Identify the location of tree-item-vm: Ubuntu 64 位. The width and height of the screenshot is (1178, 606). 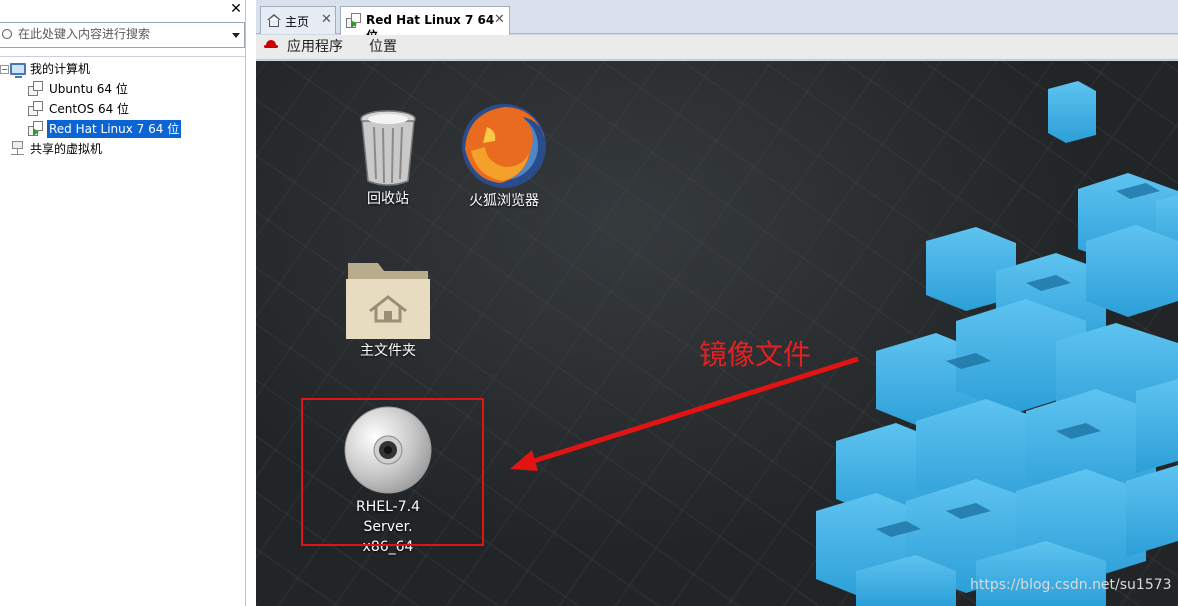
(122, 89).